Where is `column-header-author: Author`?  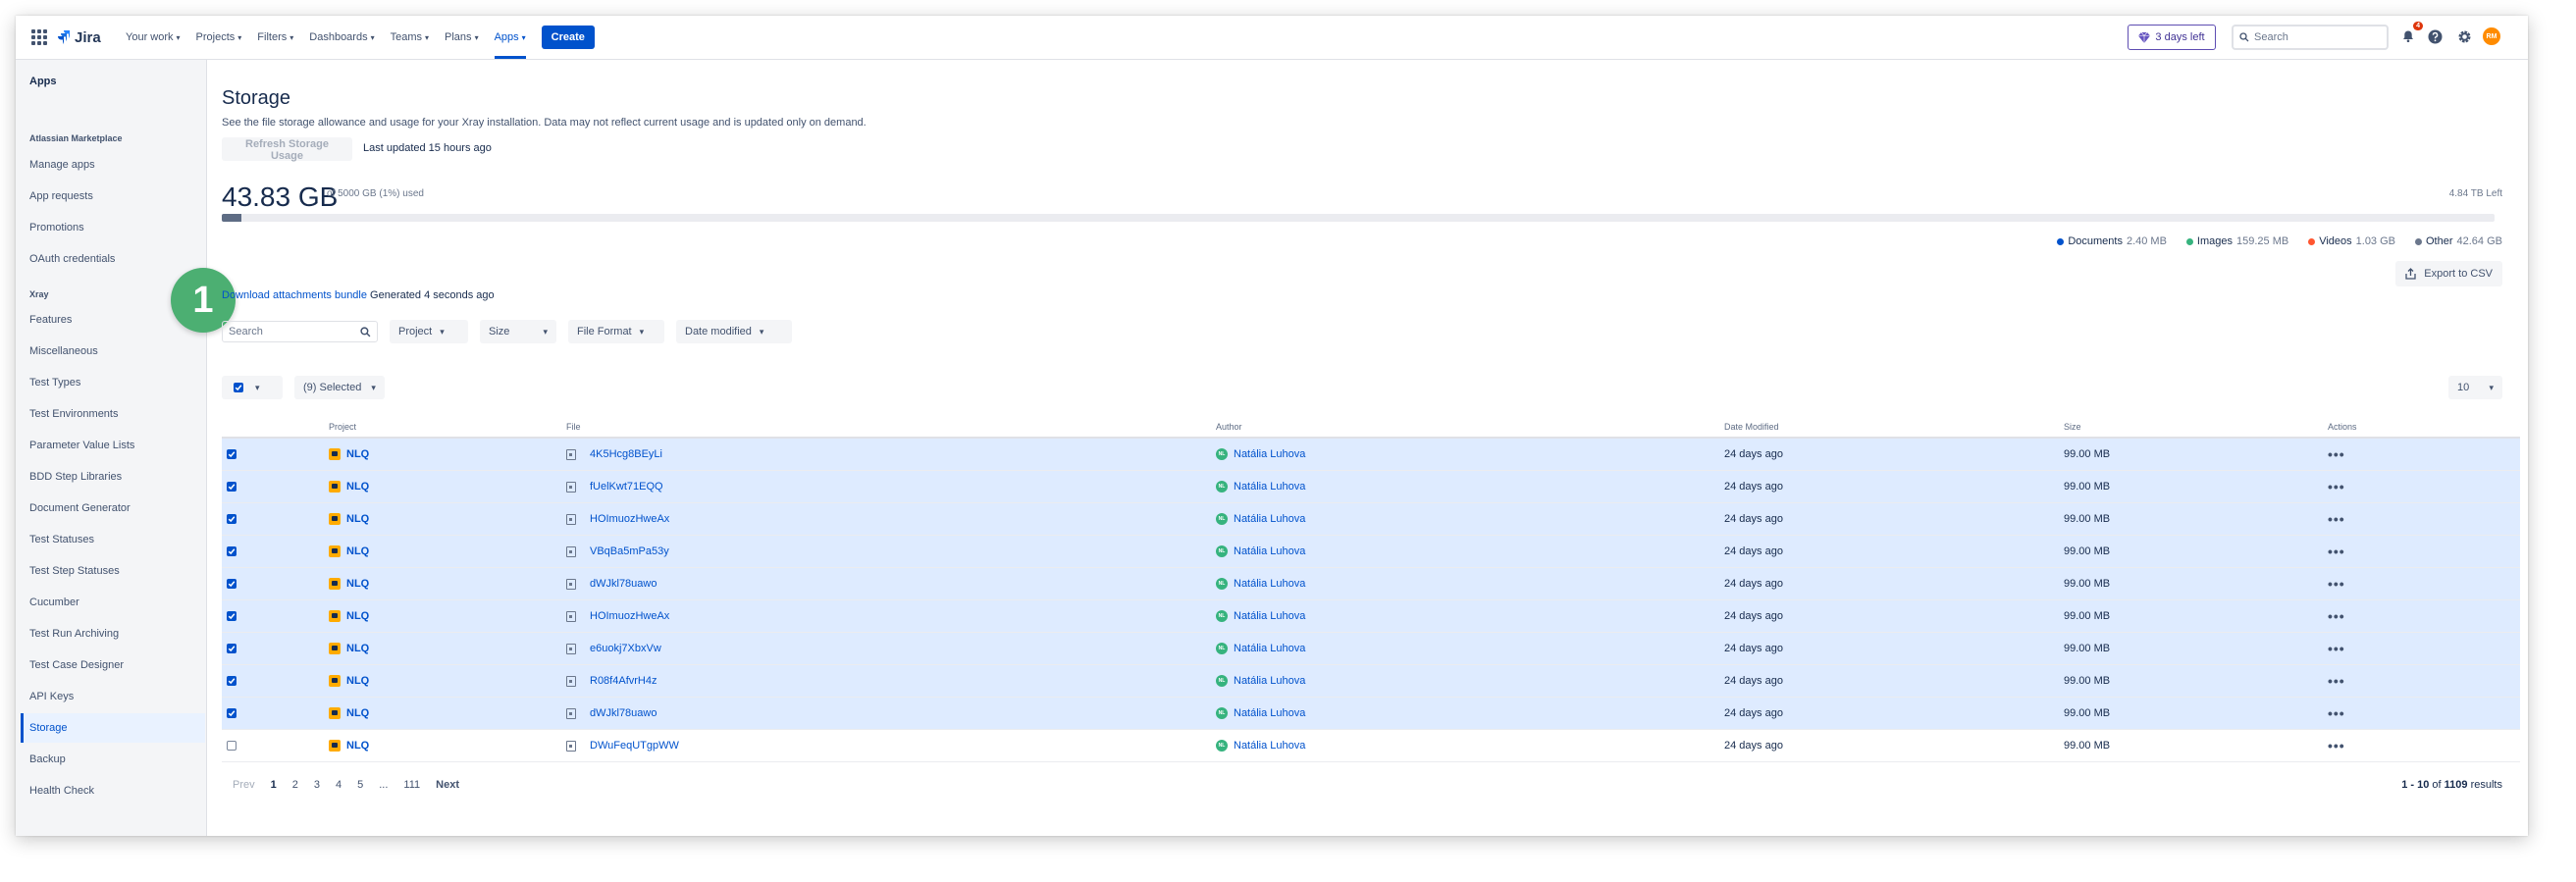
column-header-author: Author is located at coordinates (1229, 427).